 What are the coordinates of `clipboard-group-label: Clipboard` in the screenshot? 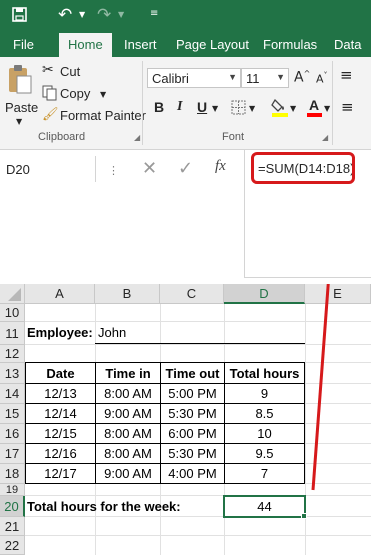 It's located at (62, 137).